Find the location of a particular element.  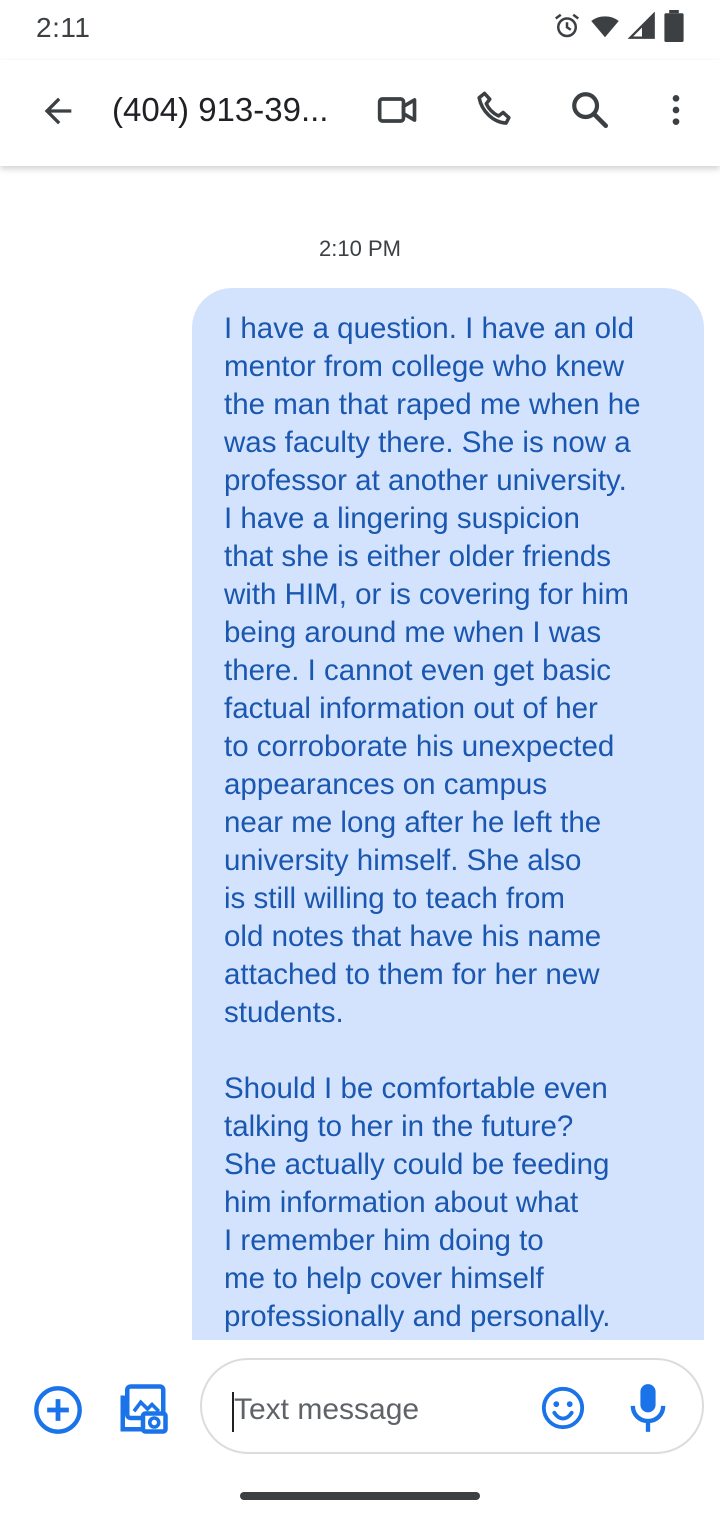

search-button is located at coordinates (590, 110).